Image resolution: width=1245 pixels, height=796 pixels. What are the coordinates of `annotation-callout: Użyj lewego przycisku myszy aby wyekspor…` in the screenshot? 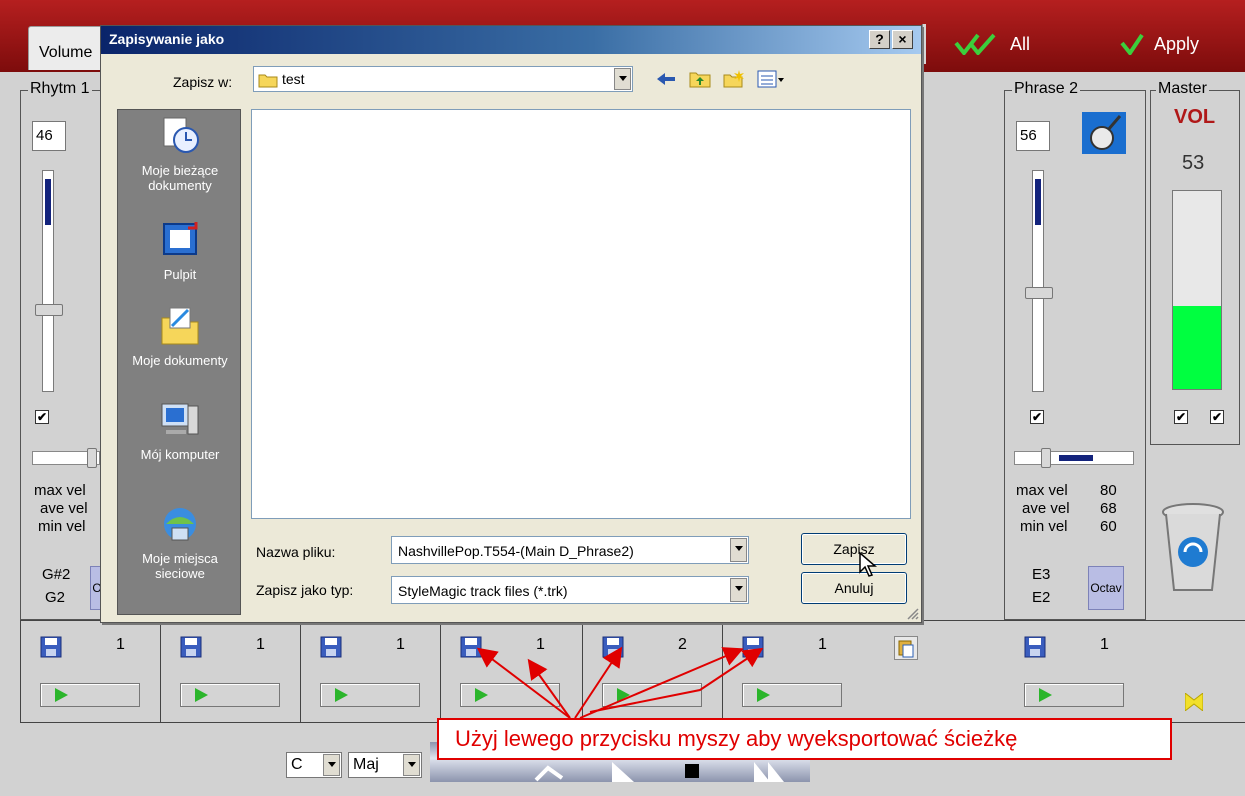 It's located at (804, 739).